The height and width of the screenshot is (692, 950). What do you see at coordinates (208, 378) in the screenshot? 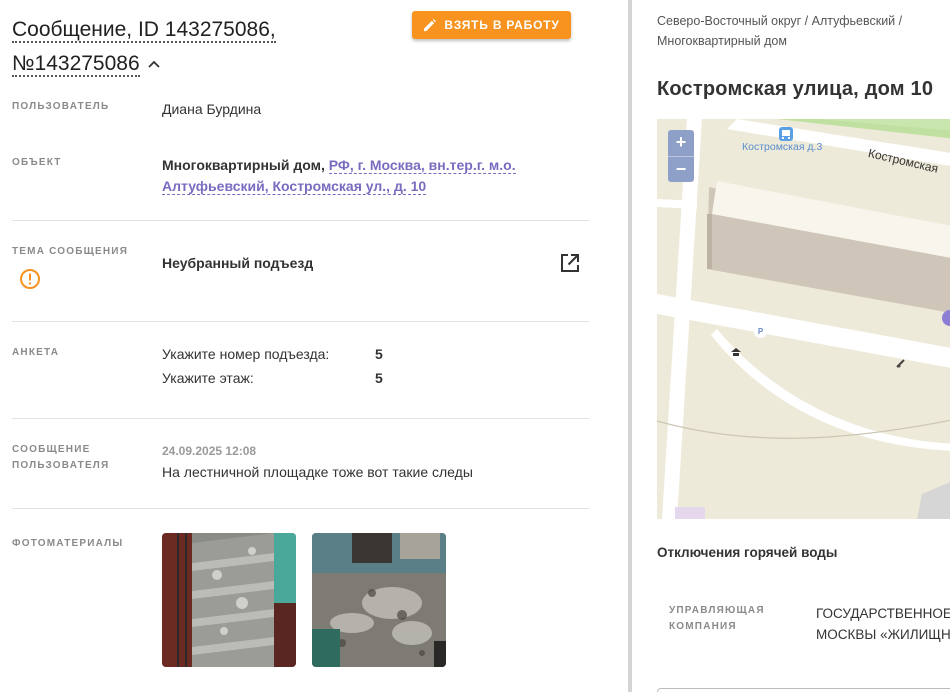
I see `survey-question: Укажите этаж:` at bounding box center [208, 378].